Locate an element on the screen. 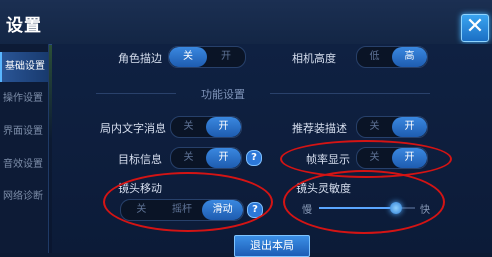 This screenshot has width=492, height=257. page-title: 设置 is located at coordinates (24, 26).